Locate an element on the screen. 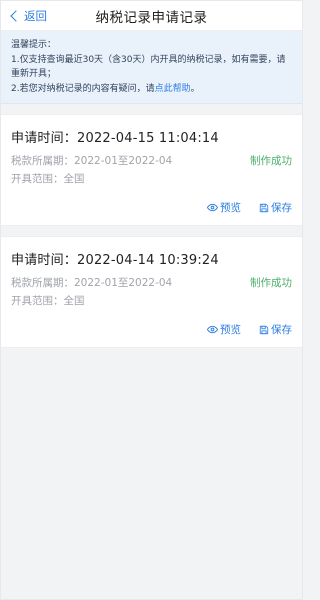  back-button: 返回 is located at coordinates (28, 16).